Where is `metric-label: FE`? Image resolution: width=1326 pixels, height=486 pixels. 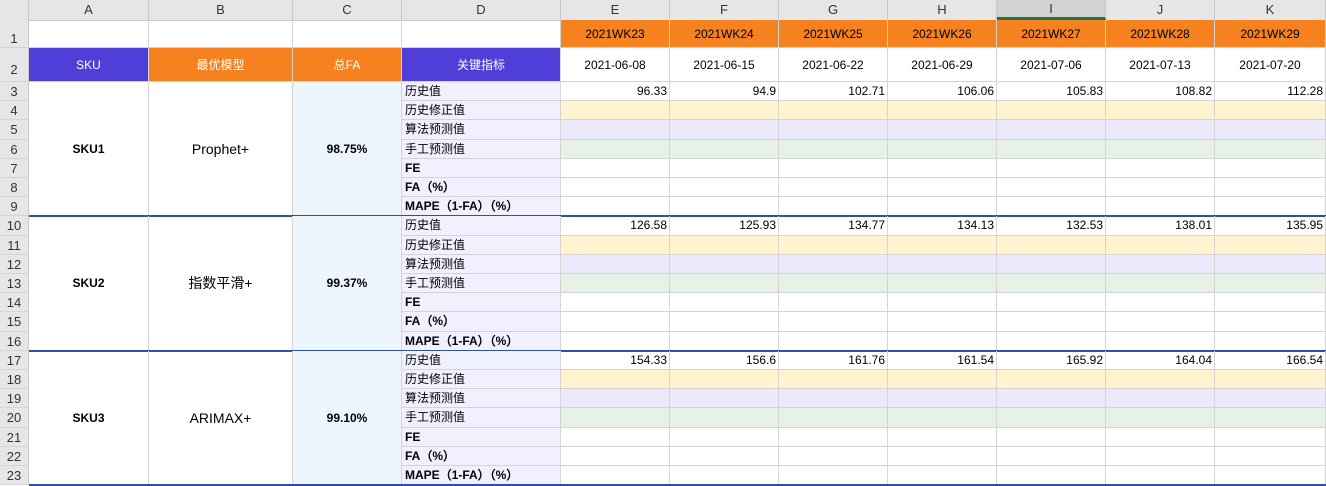
metric-label: FE is located at coordinates (481, 437).